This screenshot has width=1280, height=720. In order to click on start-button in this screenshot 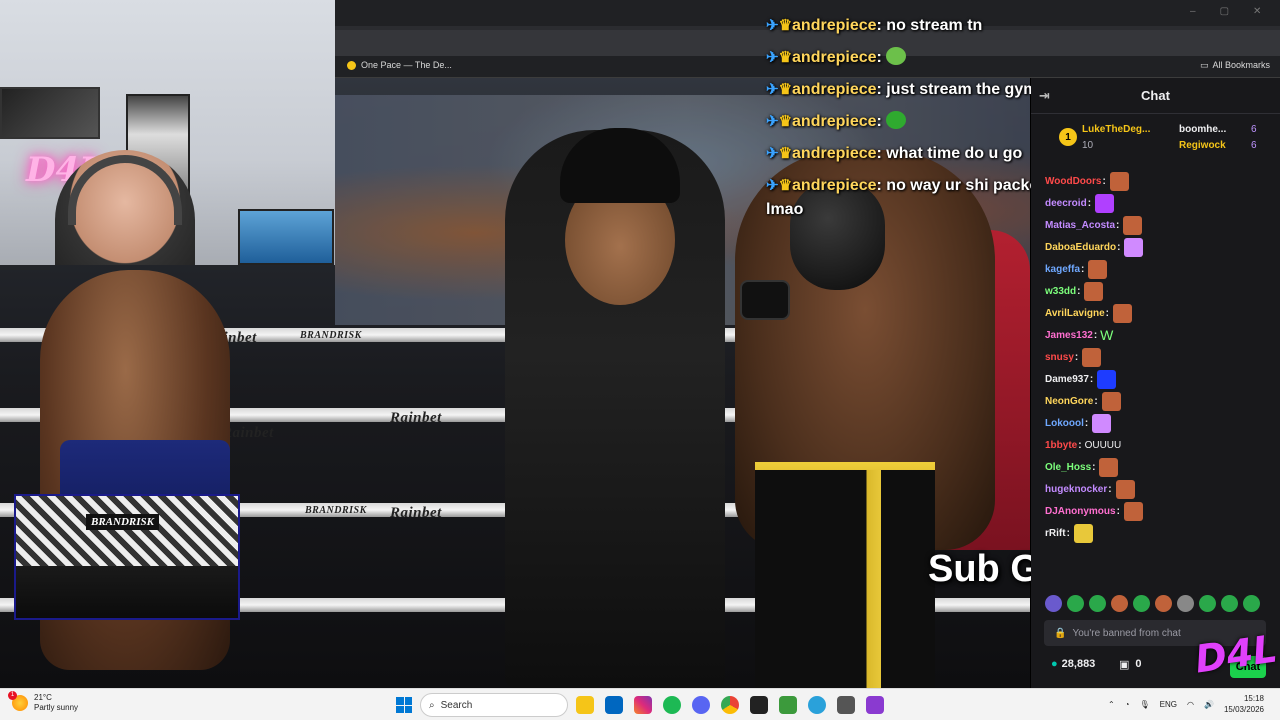, I will do `click(404, 705)`.